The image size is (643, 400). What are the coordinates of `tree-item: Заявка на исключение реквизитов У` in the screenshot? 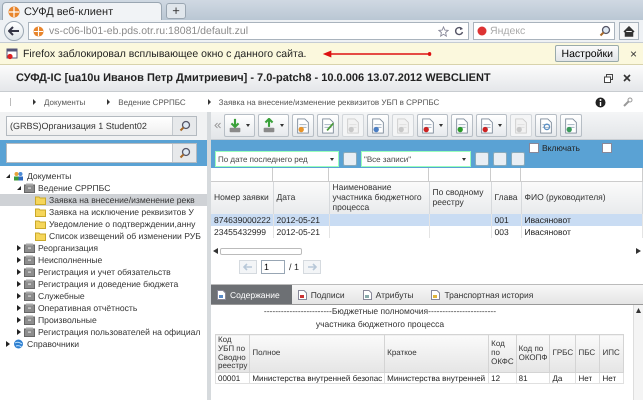 It's located at (103, 212).